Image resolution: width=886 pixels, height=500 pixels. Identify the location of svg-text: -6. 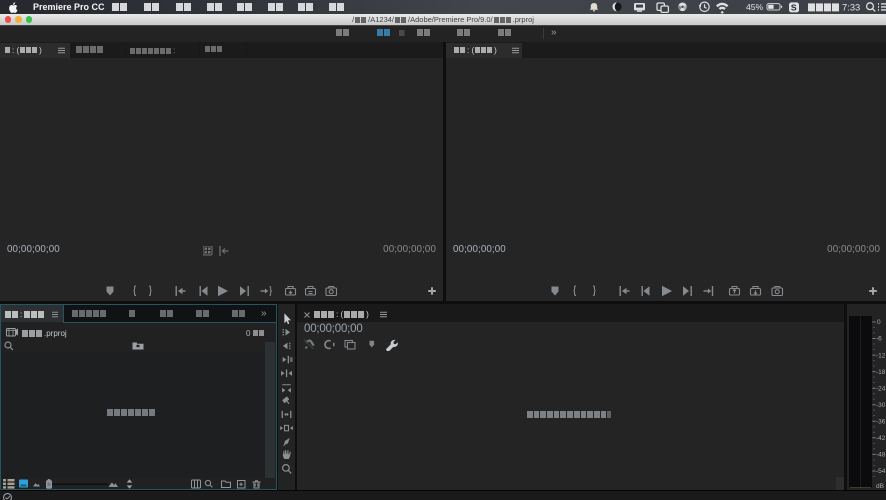
(879, 339).